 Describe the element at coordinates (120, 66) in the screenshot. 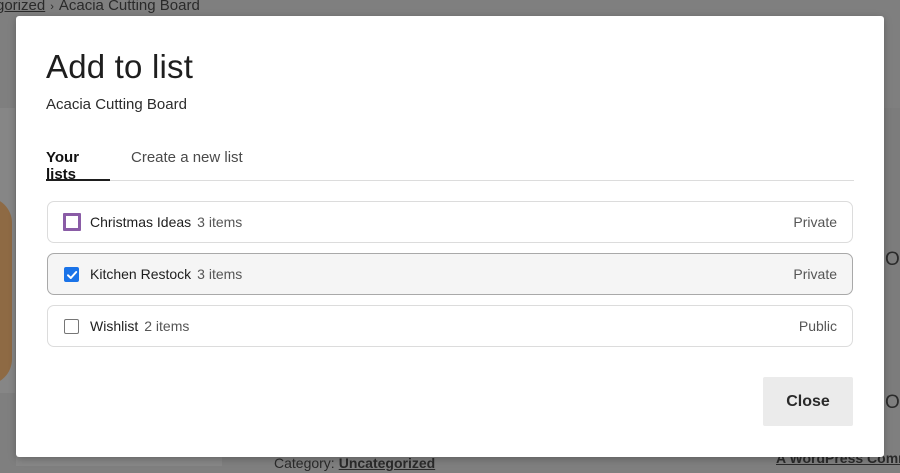

I see `dialog-title: Add to list` at that location.